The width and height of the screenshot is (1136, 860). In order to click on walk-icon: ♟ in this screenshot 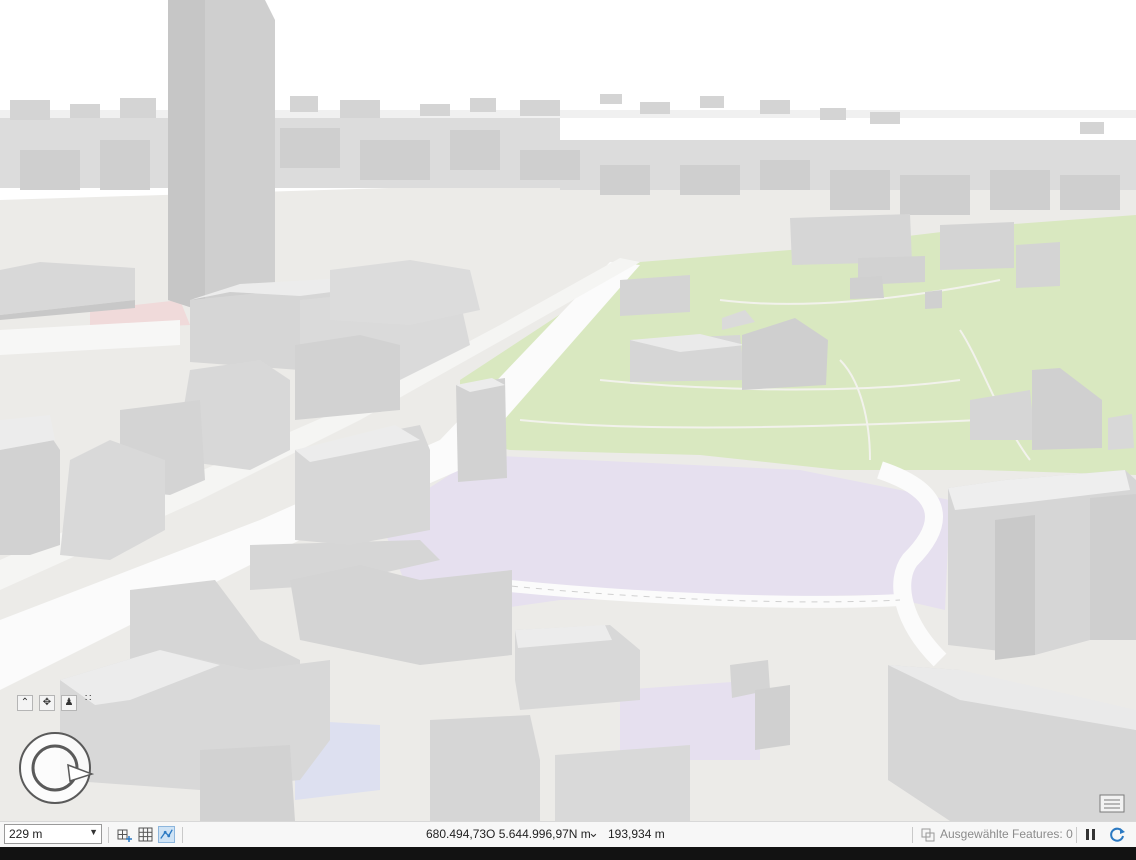, I will do `click(69, 702)`.